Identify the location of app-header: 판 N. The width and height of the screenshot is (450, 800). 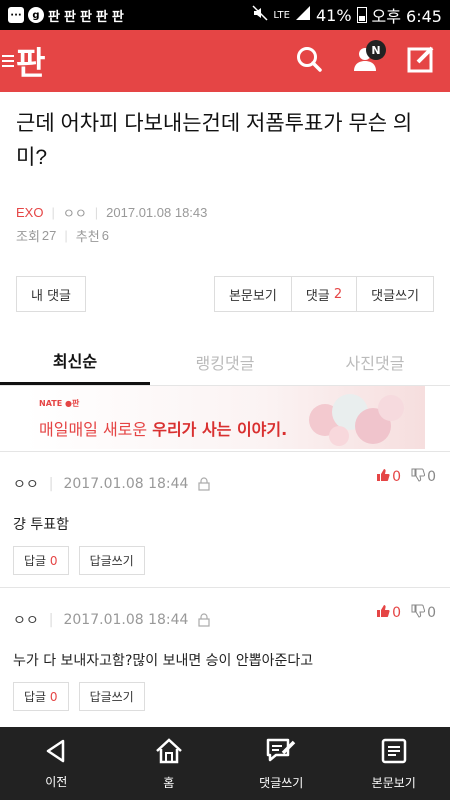
(225, 61).